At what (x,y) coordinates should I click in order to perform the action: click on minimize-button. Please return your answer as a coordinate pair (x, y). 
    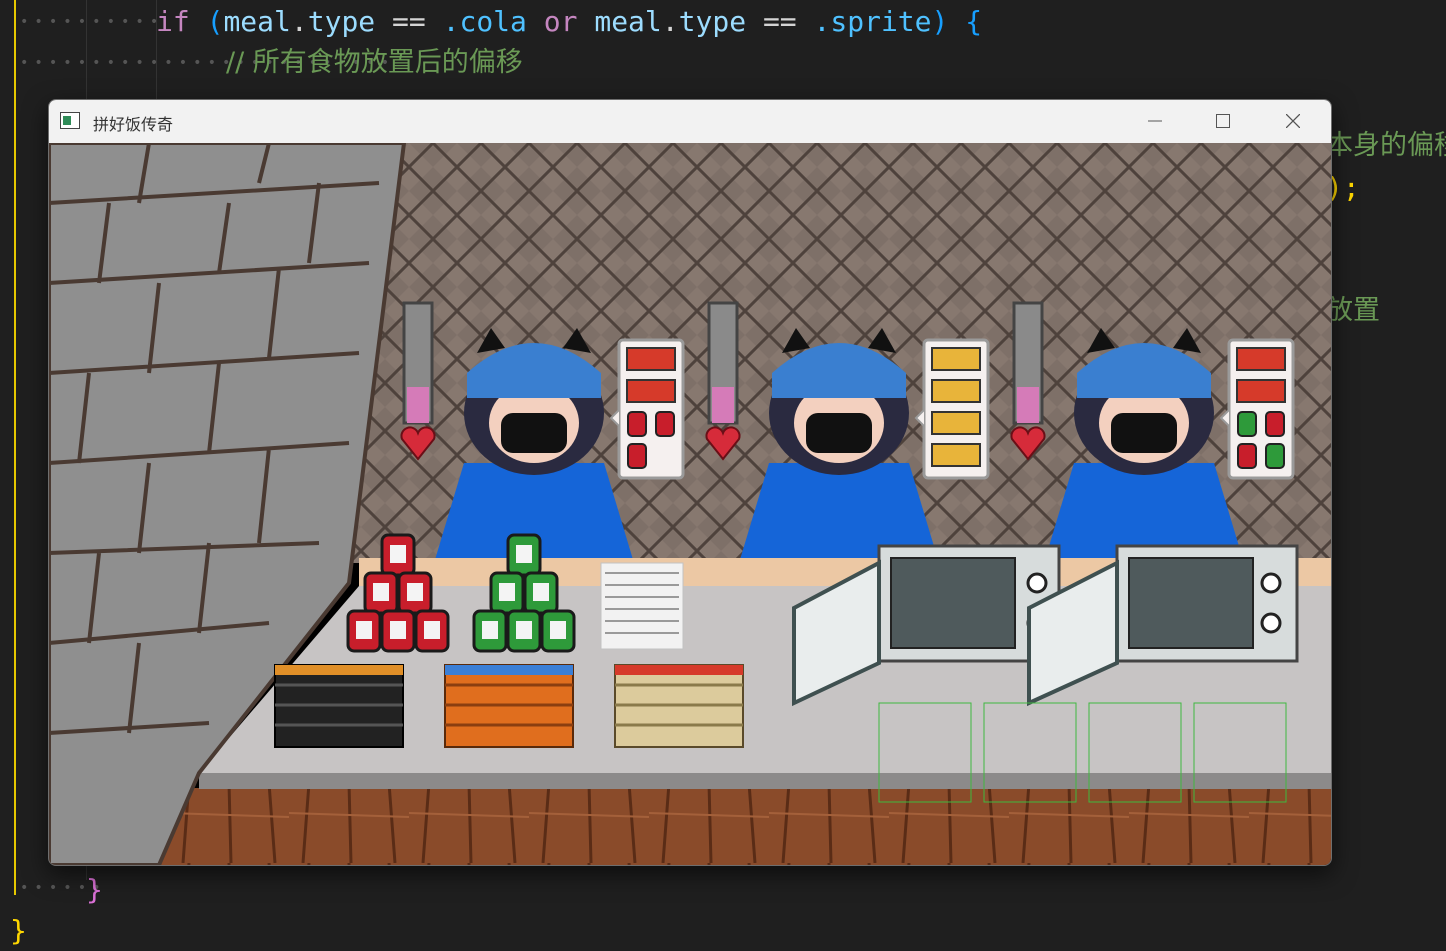
    Looking at the image, I should click on (1155, 121).